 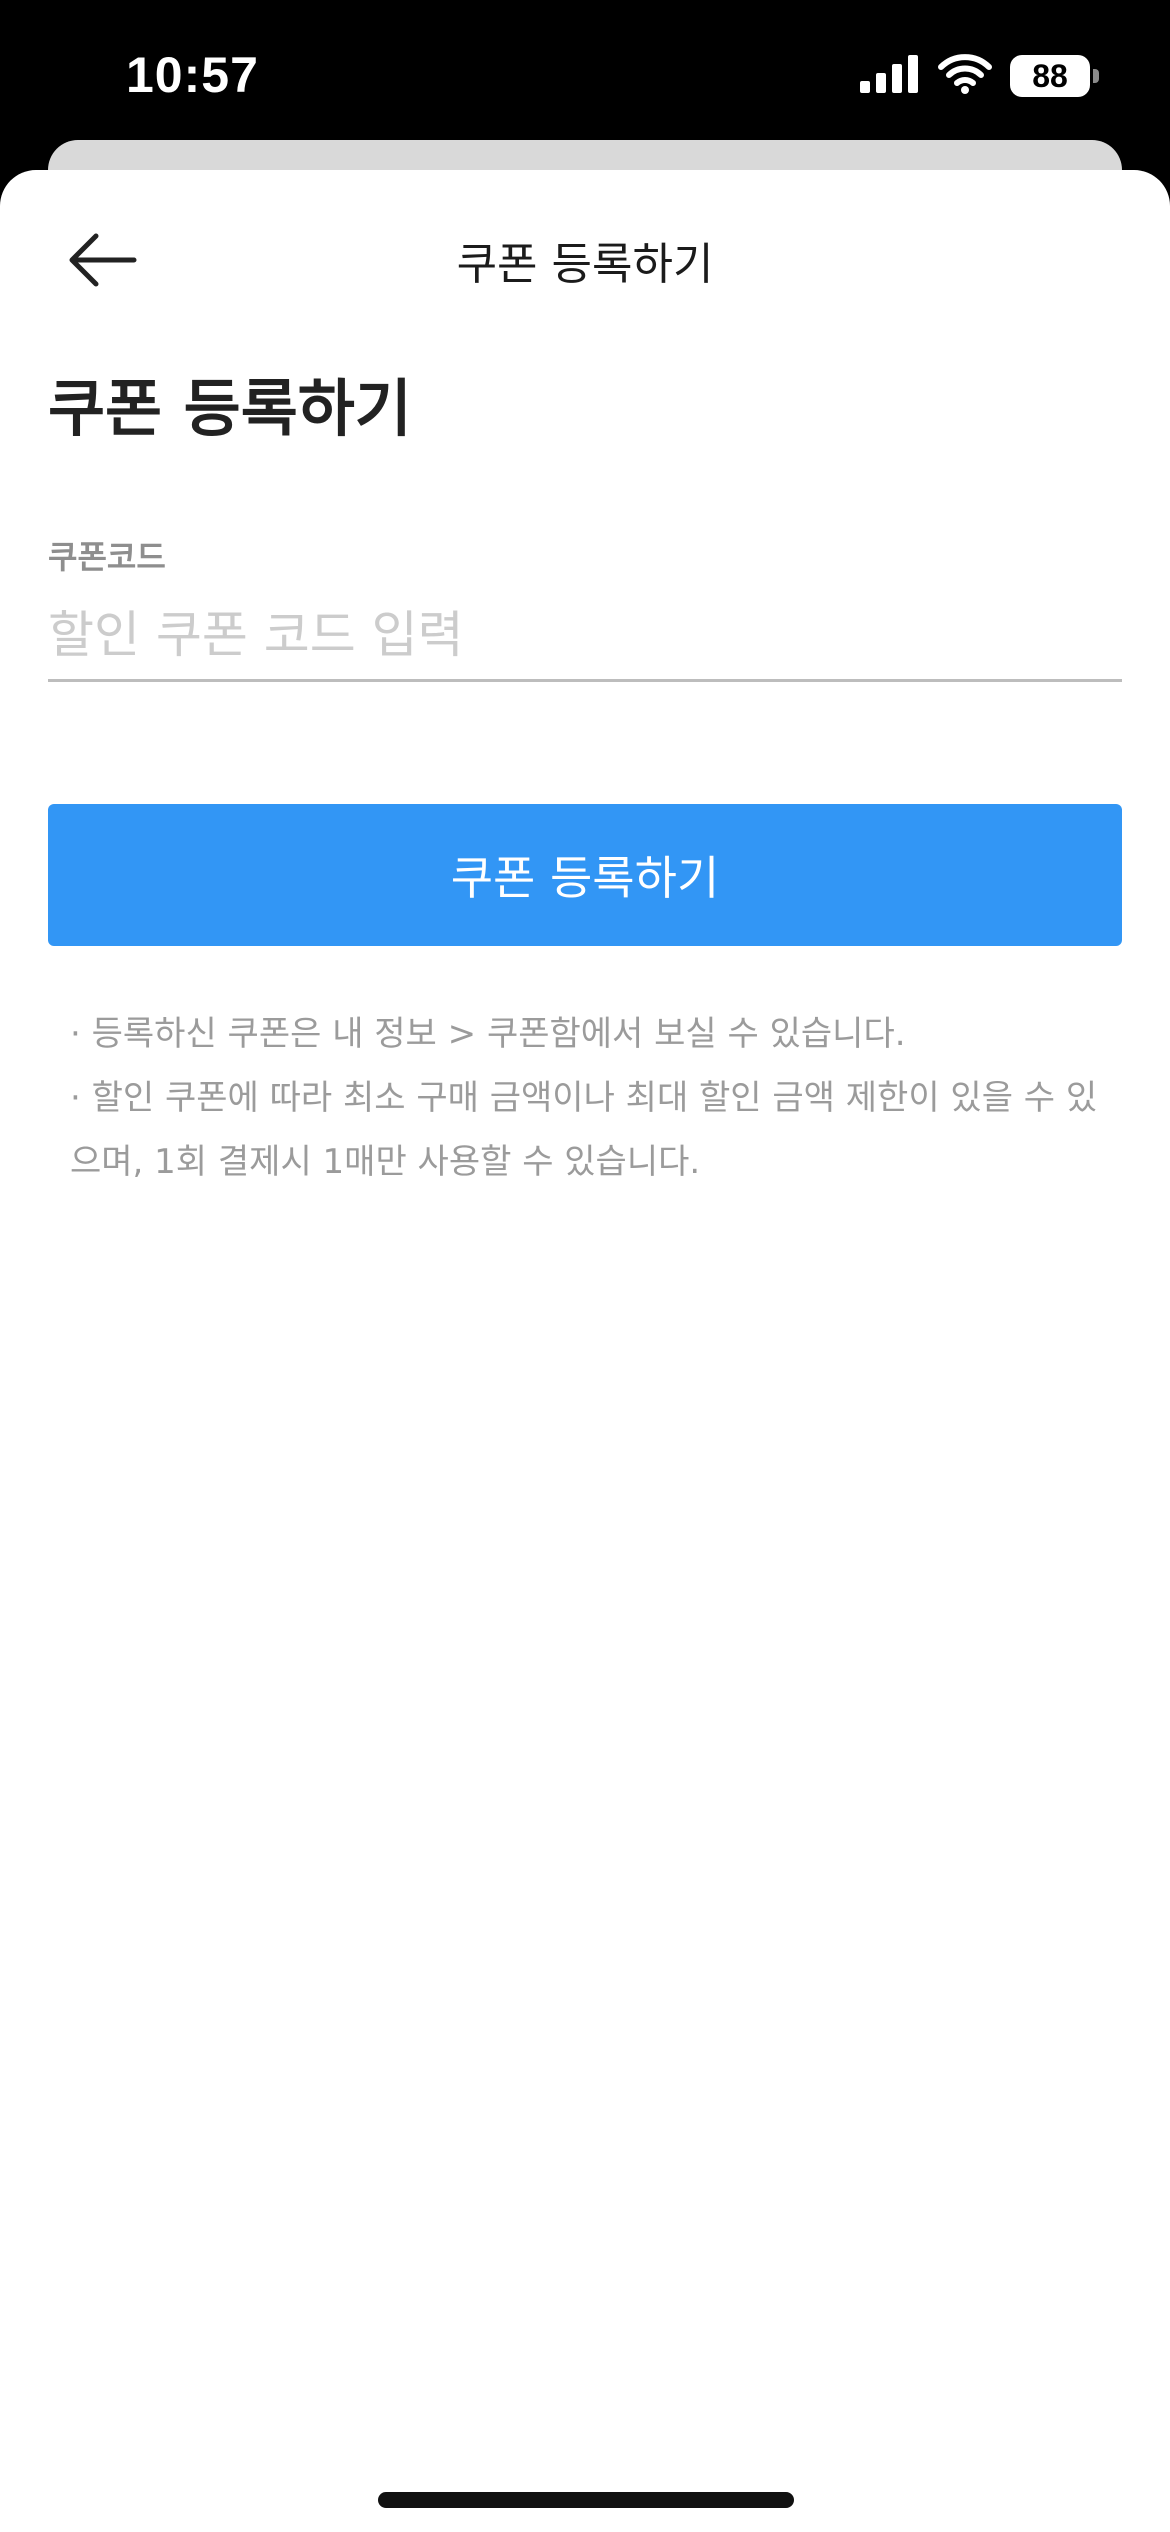 I want to click on cellular-signal-icon, so click(x=890, y=76).